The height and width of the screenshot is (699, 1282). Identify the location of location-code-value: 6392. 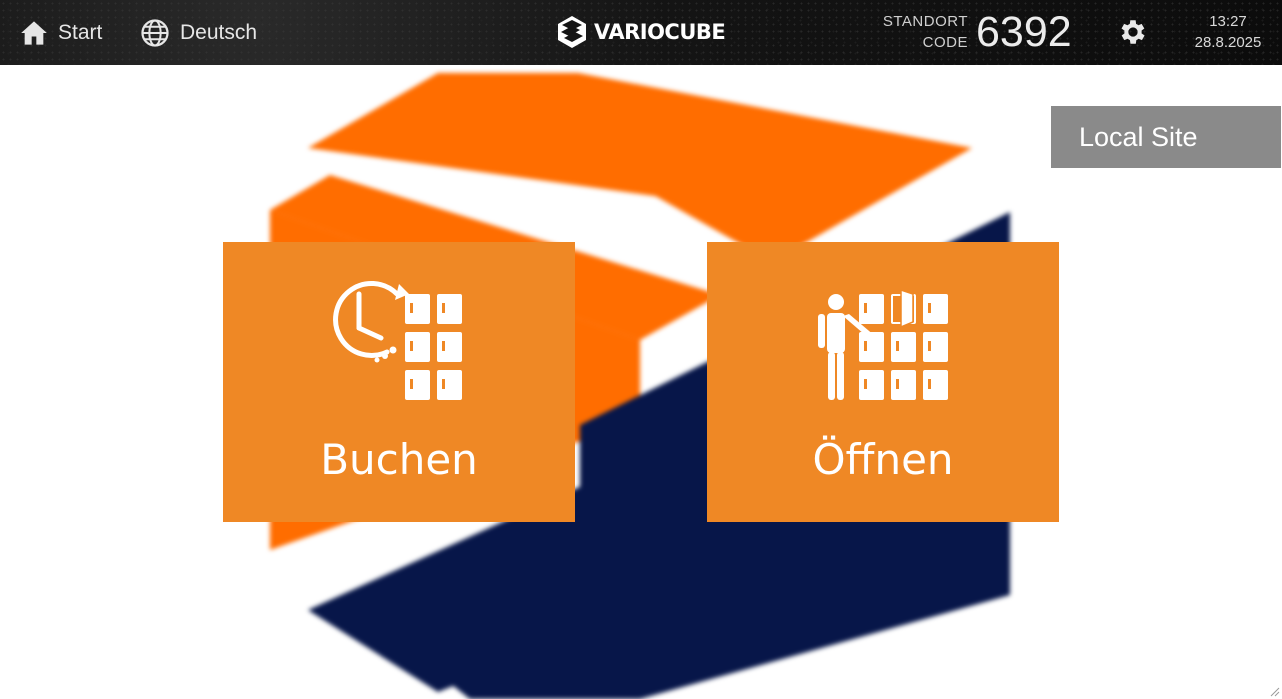
(1024, 32).